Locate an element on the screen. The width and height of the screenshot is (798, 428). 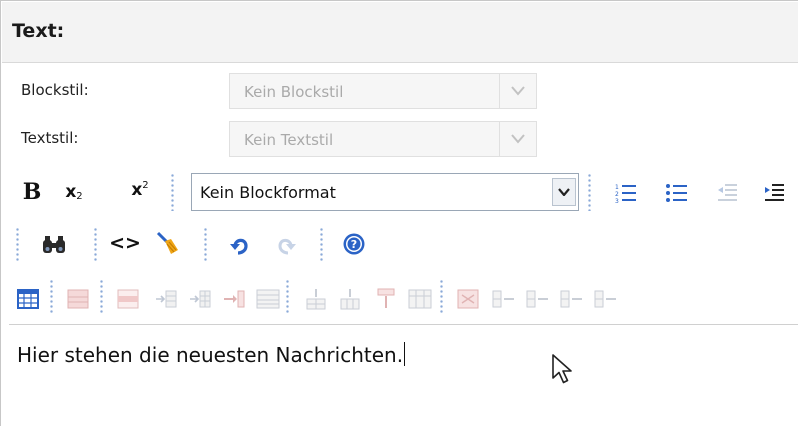
text-style-label: Textstil: is located at coordinates (50, 138).